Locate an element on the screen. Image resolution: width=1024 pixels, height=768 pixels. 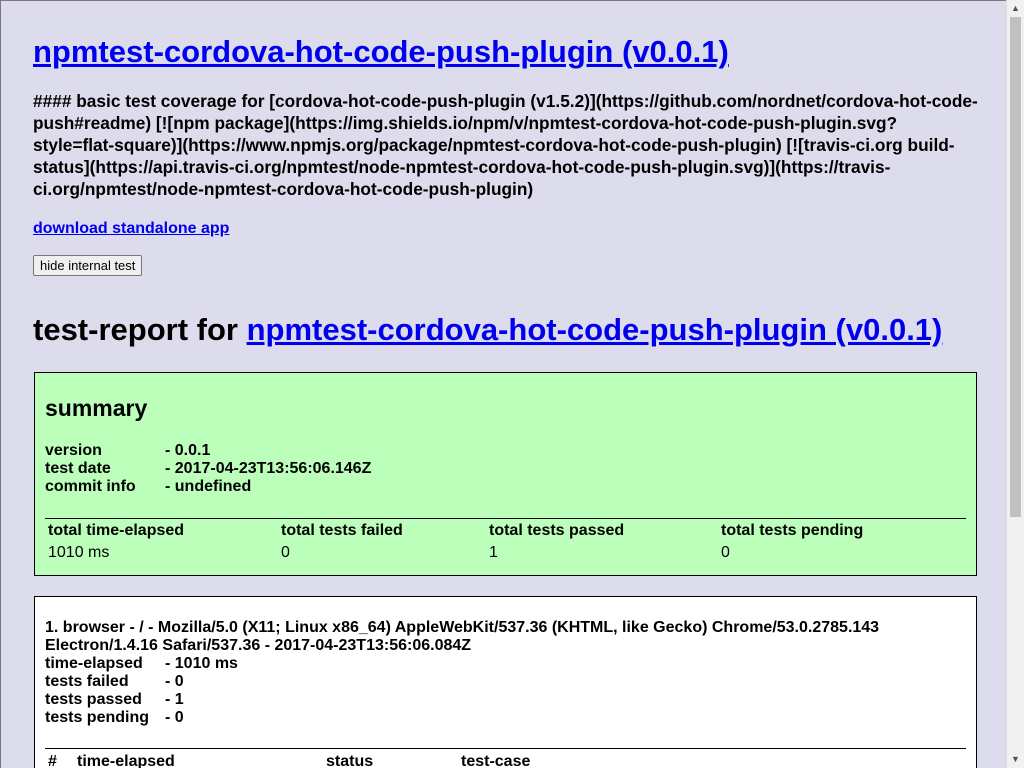
browser-value: - 1010 ms is located at coordinates (201, 663).